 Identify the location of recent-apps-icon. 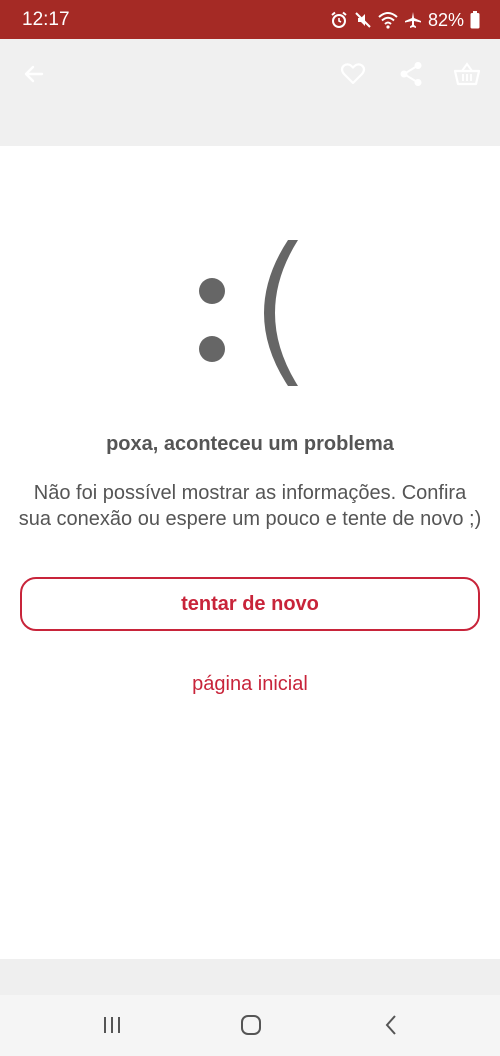
(112, 1025).